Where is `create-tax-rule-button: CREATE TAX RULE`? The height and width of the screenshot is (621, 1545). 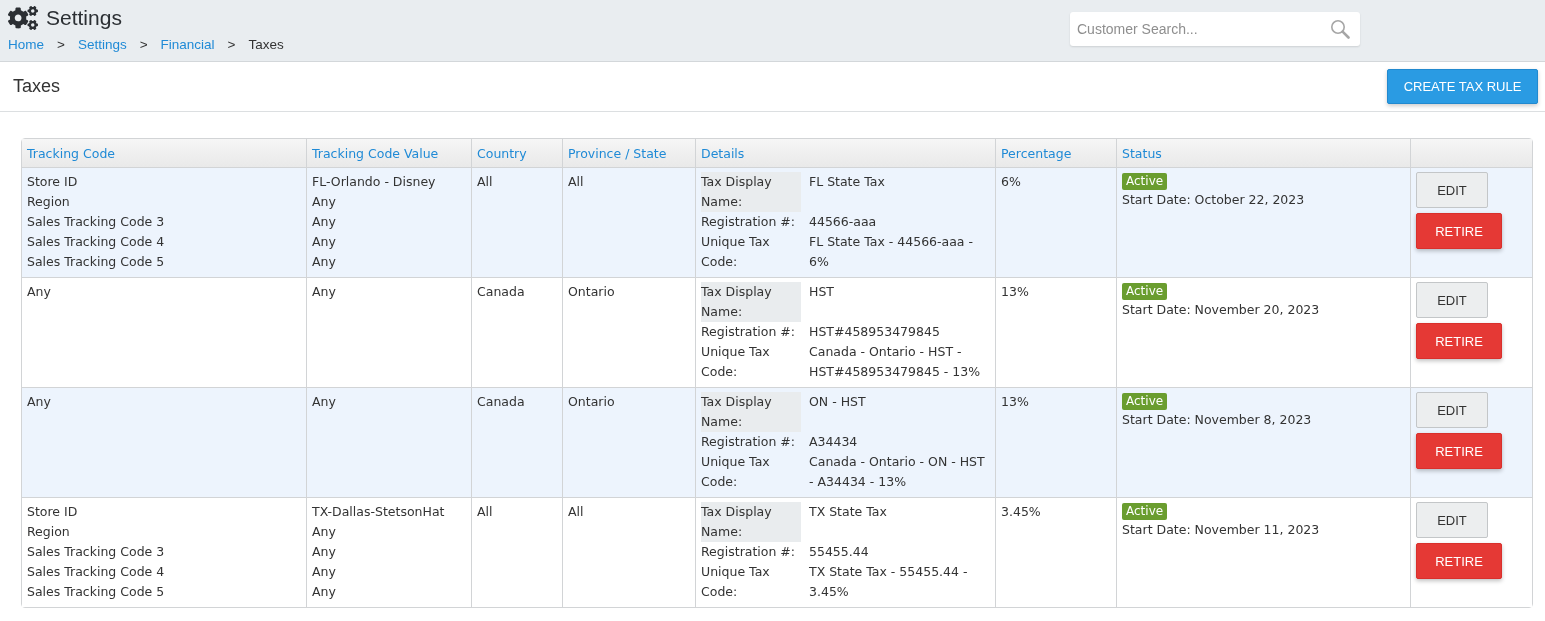
create-tax-rule-button: CREATE TAX RULE is located at coordinates (1462, 86).